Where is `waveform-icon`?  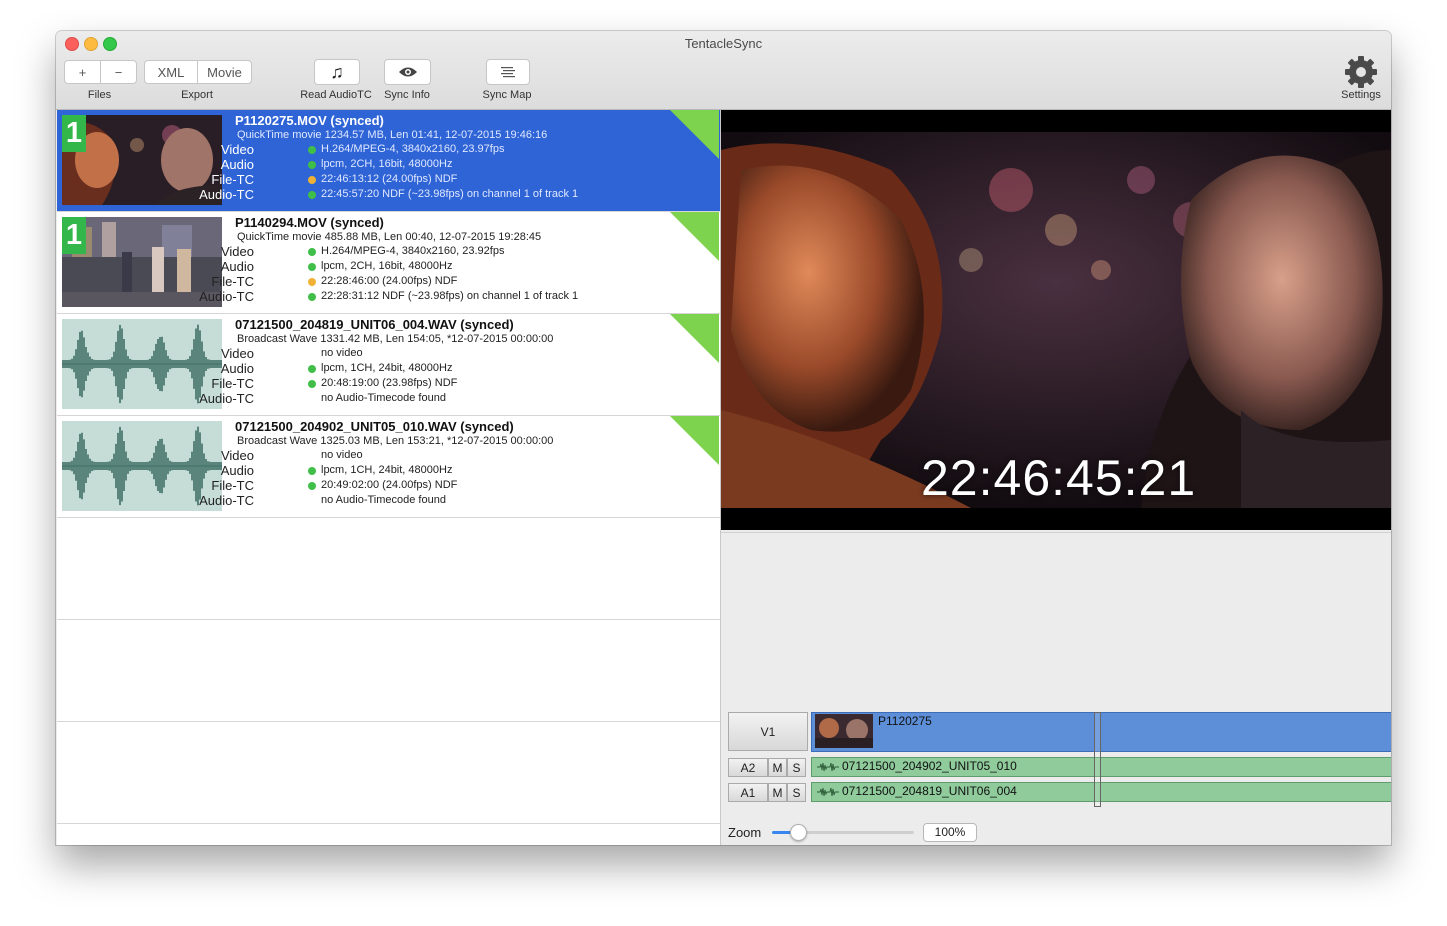
waveform-icon is located at coordinates (828, 792).